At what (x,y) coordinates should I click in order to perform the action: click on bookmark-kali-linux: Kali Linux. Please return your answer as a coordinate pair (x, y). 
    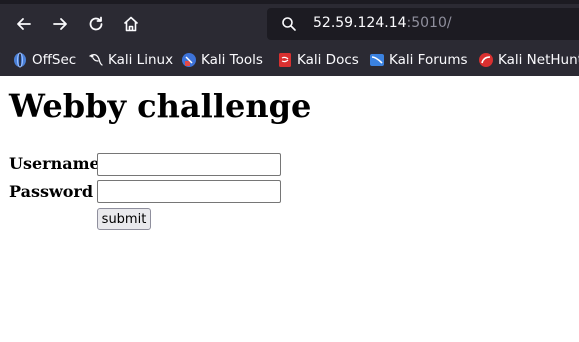
    Looking at the image, I should click on (130, 60).